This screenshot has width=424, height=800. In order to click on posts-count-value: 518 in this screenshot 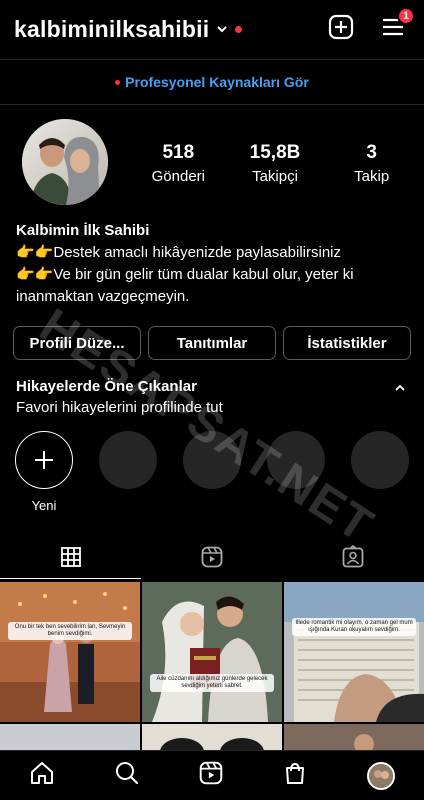, I will do `click(178, 152)`.